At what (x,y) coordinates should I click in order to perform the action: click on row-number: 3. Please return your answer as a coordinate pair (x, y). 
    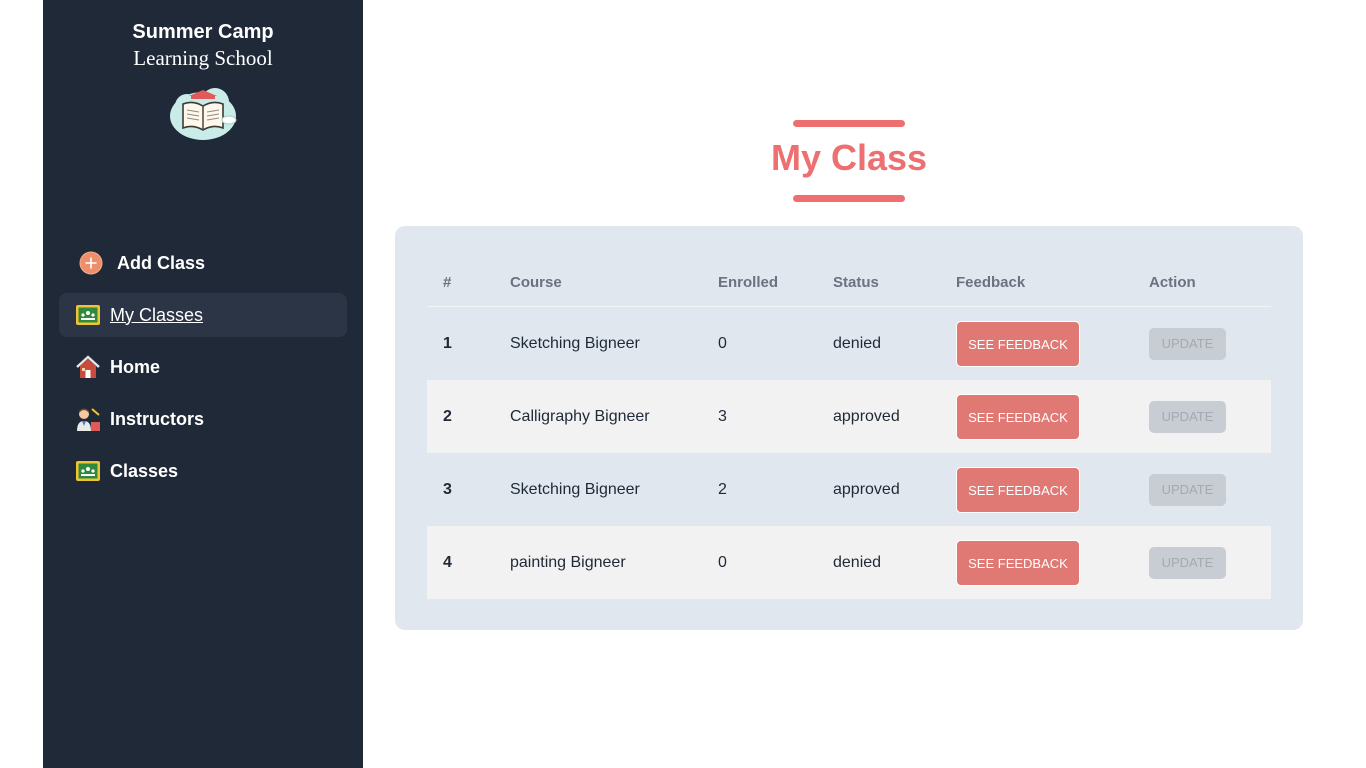
    Looking at the image, I should click on (447, 489).